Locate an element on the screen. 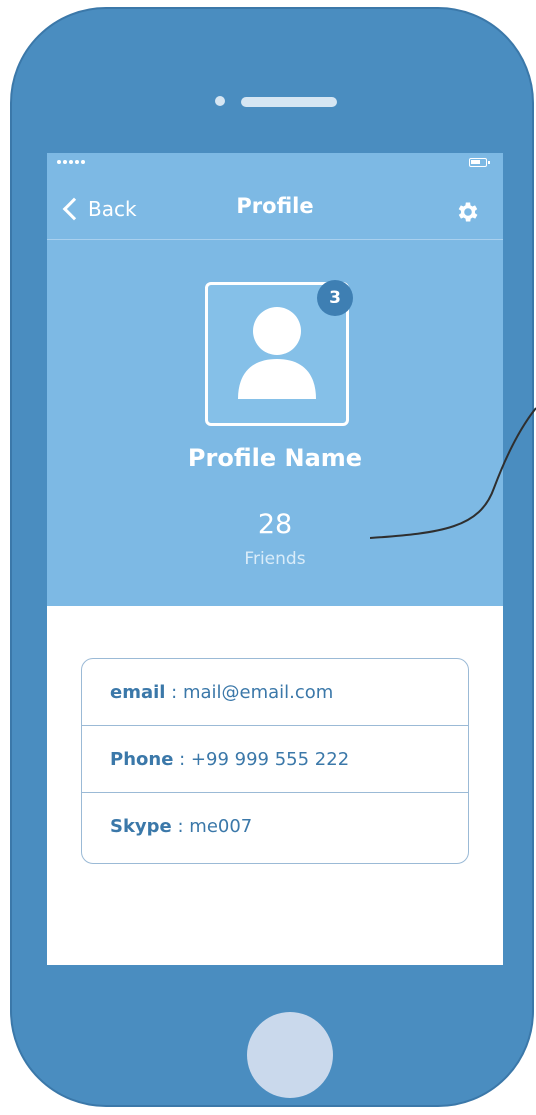 Image resolution: width=536 pixels, height=1115 pixels. annotation-connector-line is located at coordinates (453, 473).